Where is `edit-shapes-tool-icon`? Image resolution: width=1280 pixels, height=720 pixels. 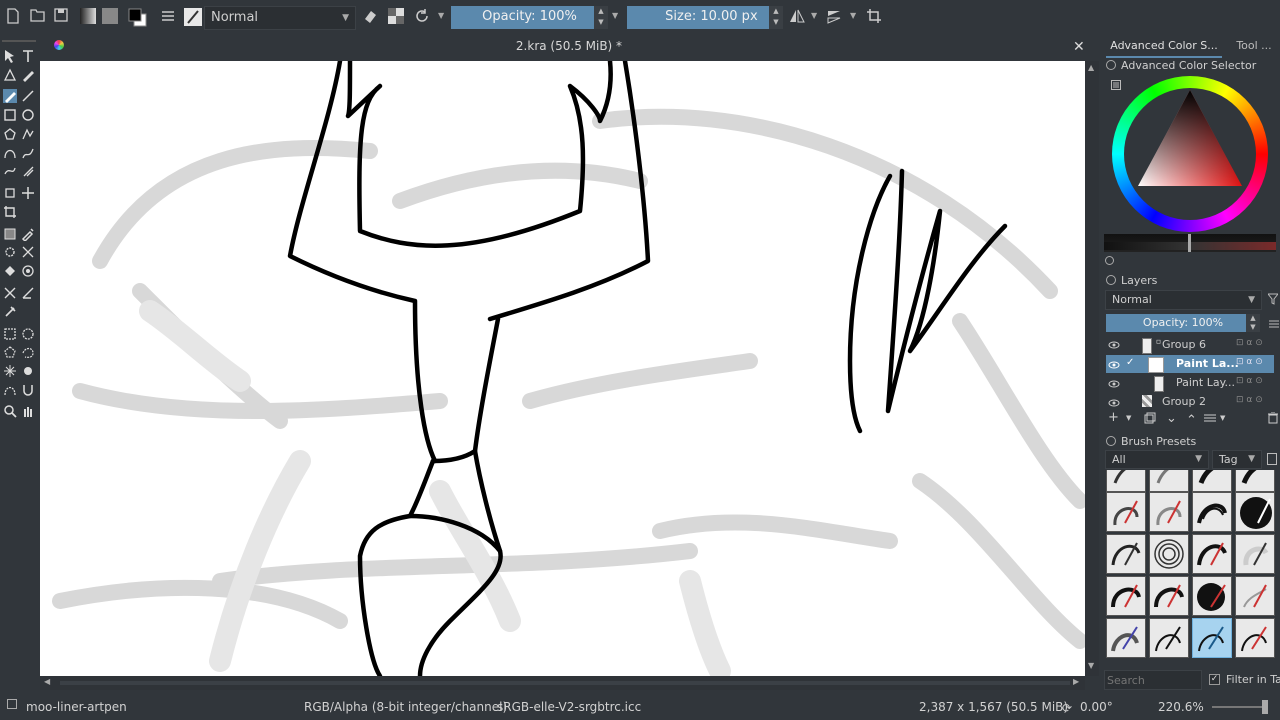
edit-shapes-tool-icon is located at coordinates (10, 75).